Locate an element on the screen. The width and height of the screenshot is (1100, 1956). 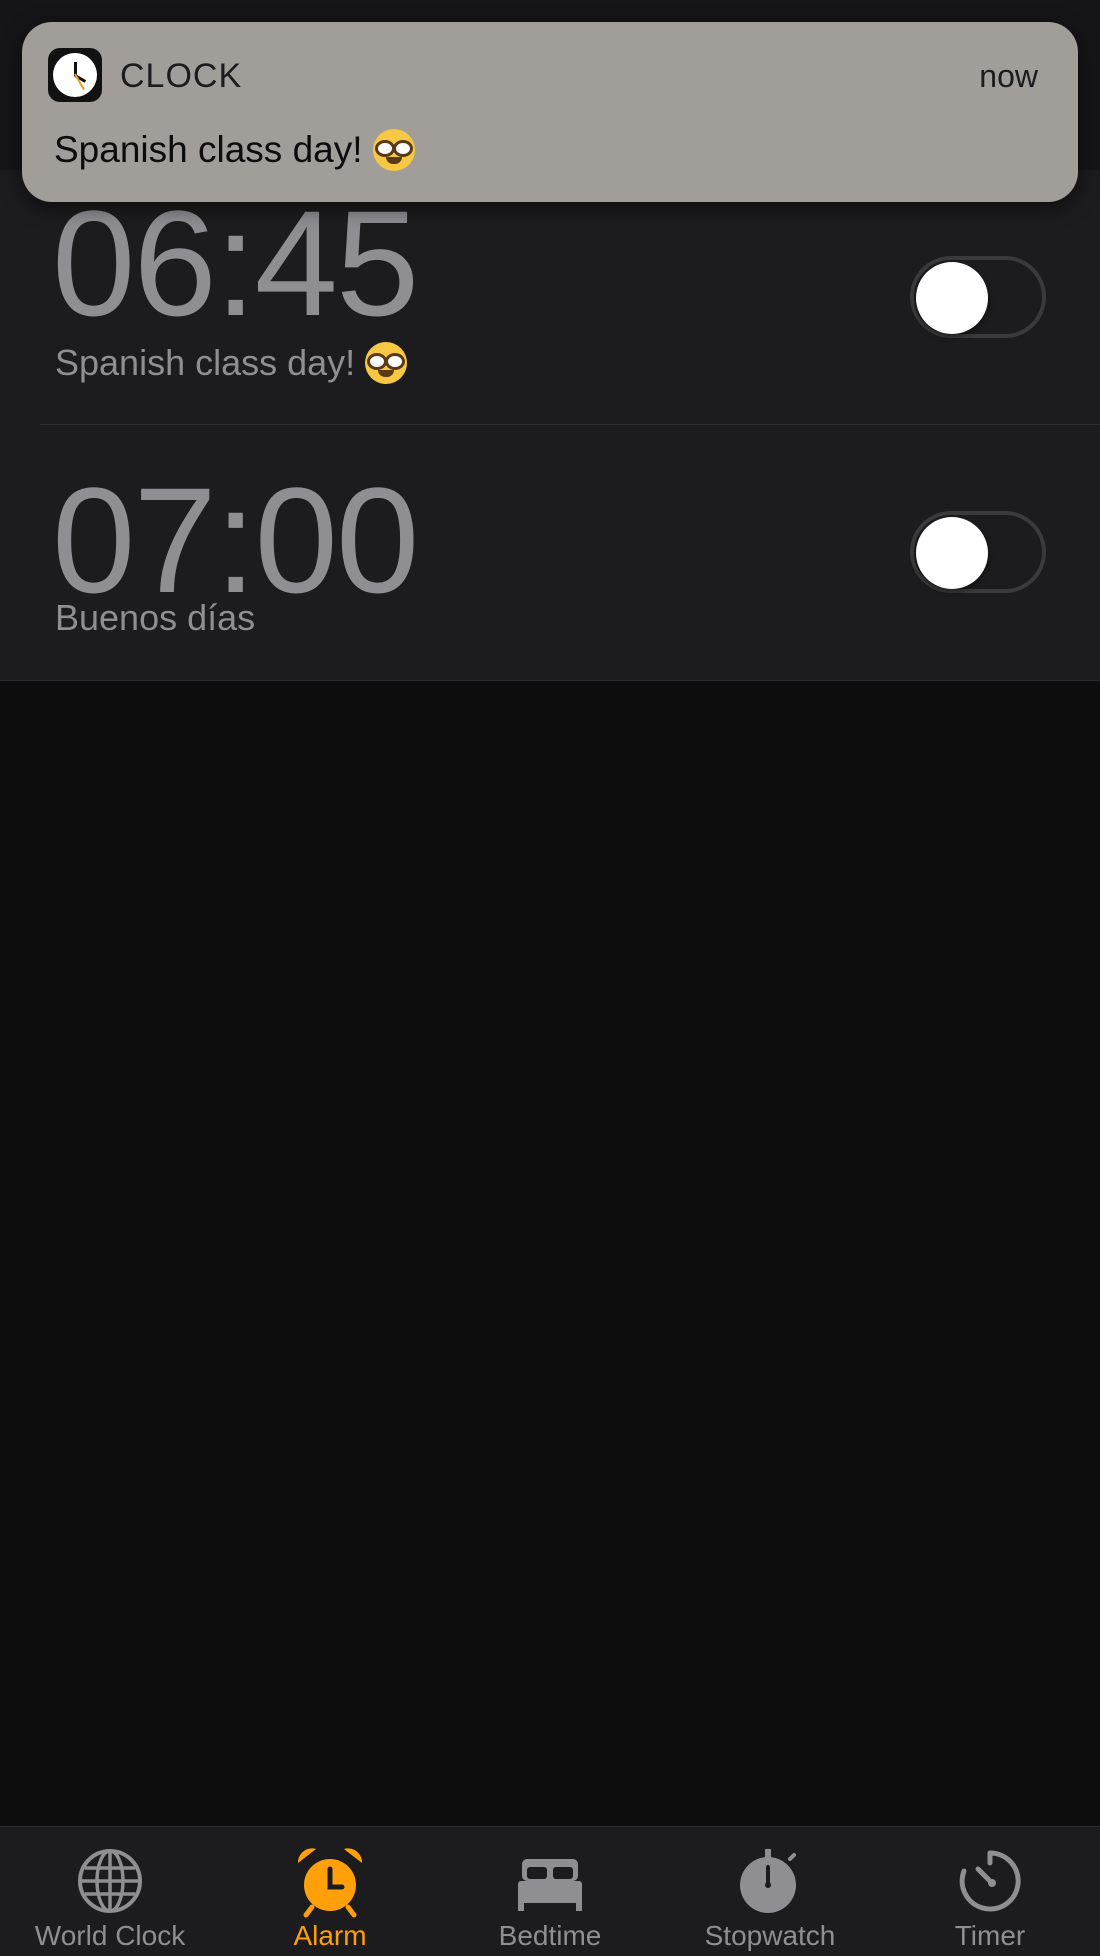
tab-label: Bedtime is located at coordinates (550, 1935).